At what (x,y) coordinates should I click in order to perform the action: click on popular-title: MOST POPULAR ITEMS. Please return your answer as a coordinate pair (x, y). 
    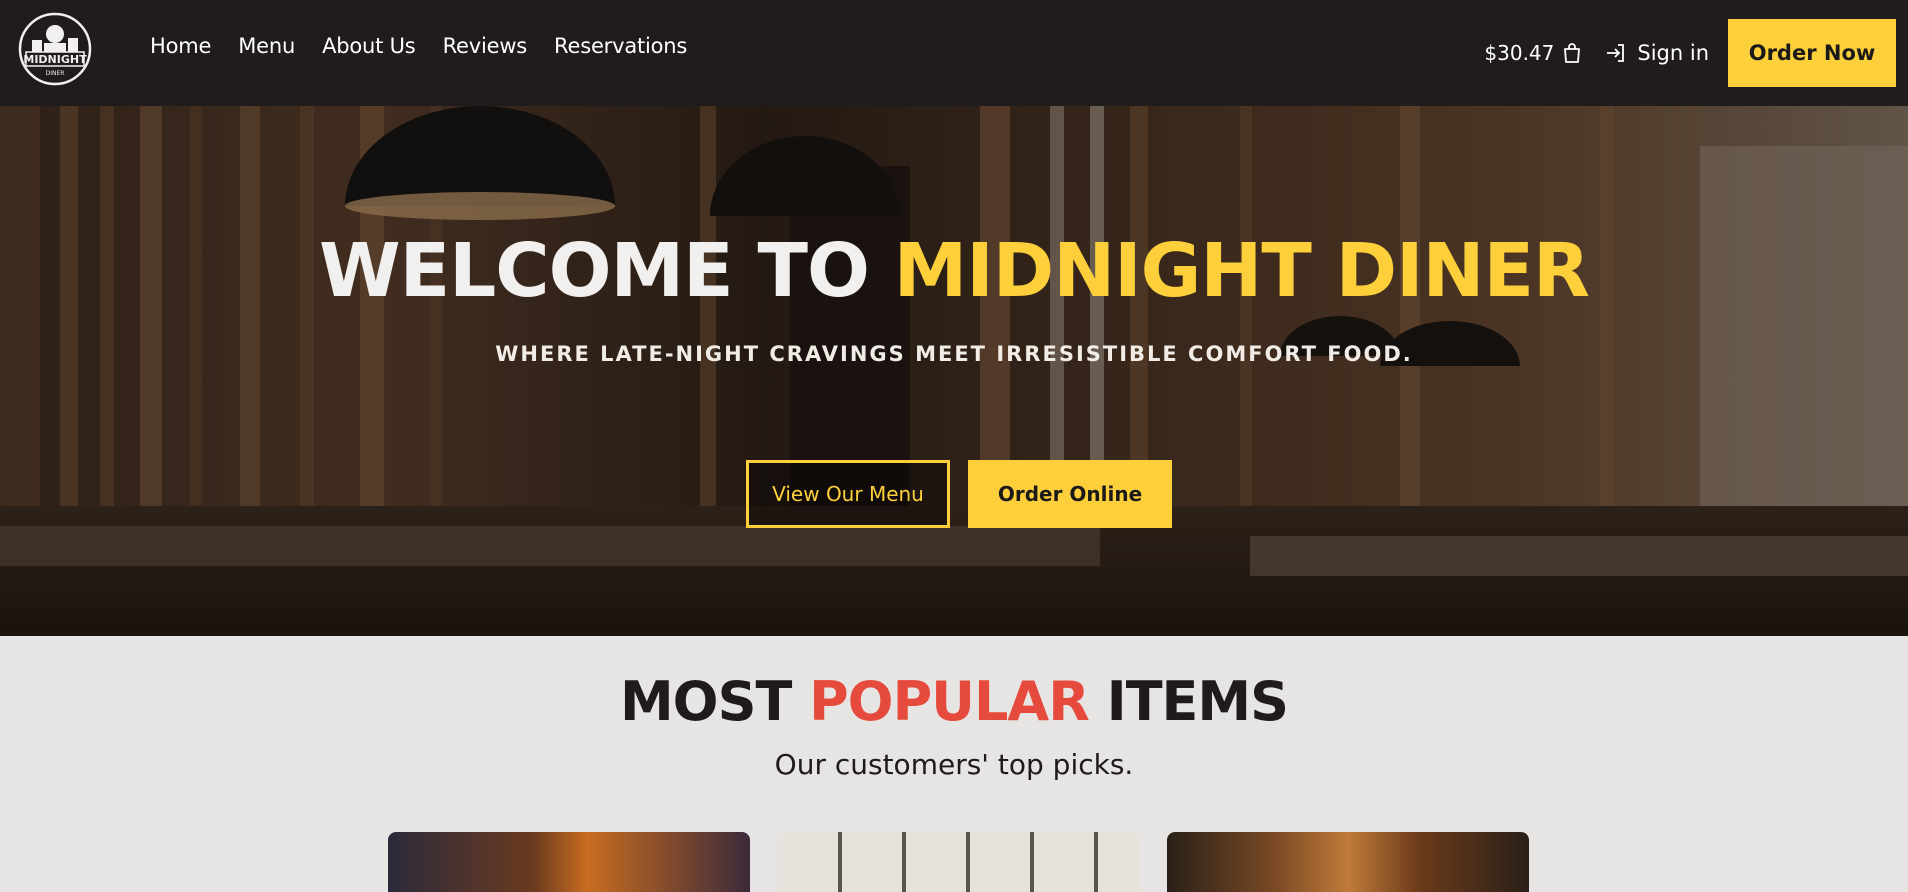
    Looking at the image, I should click on (954, 701).